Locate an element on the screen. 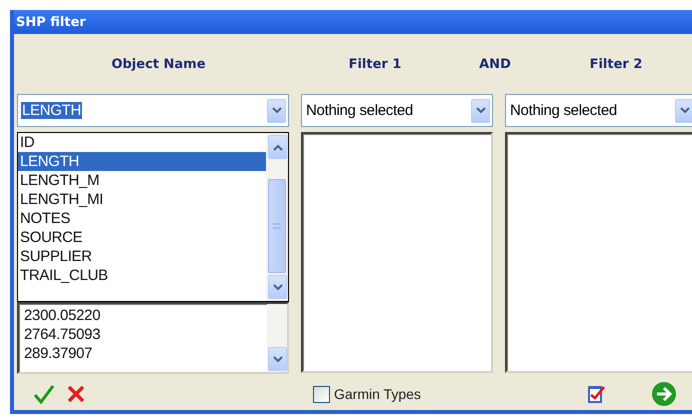  list-item: LENGTH_MI is located at coordinates (142, 199).